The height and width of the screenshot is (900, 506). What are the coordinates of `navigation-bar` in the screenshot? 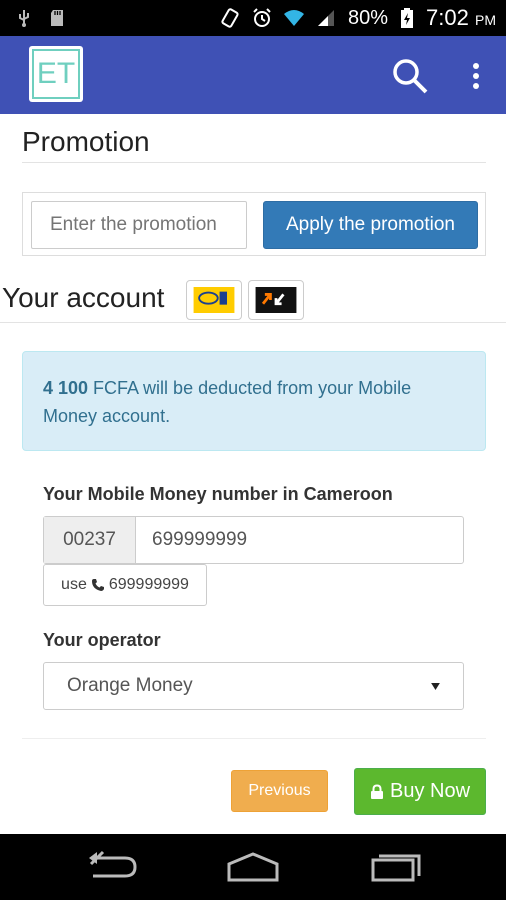 It's located at (253, 867).